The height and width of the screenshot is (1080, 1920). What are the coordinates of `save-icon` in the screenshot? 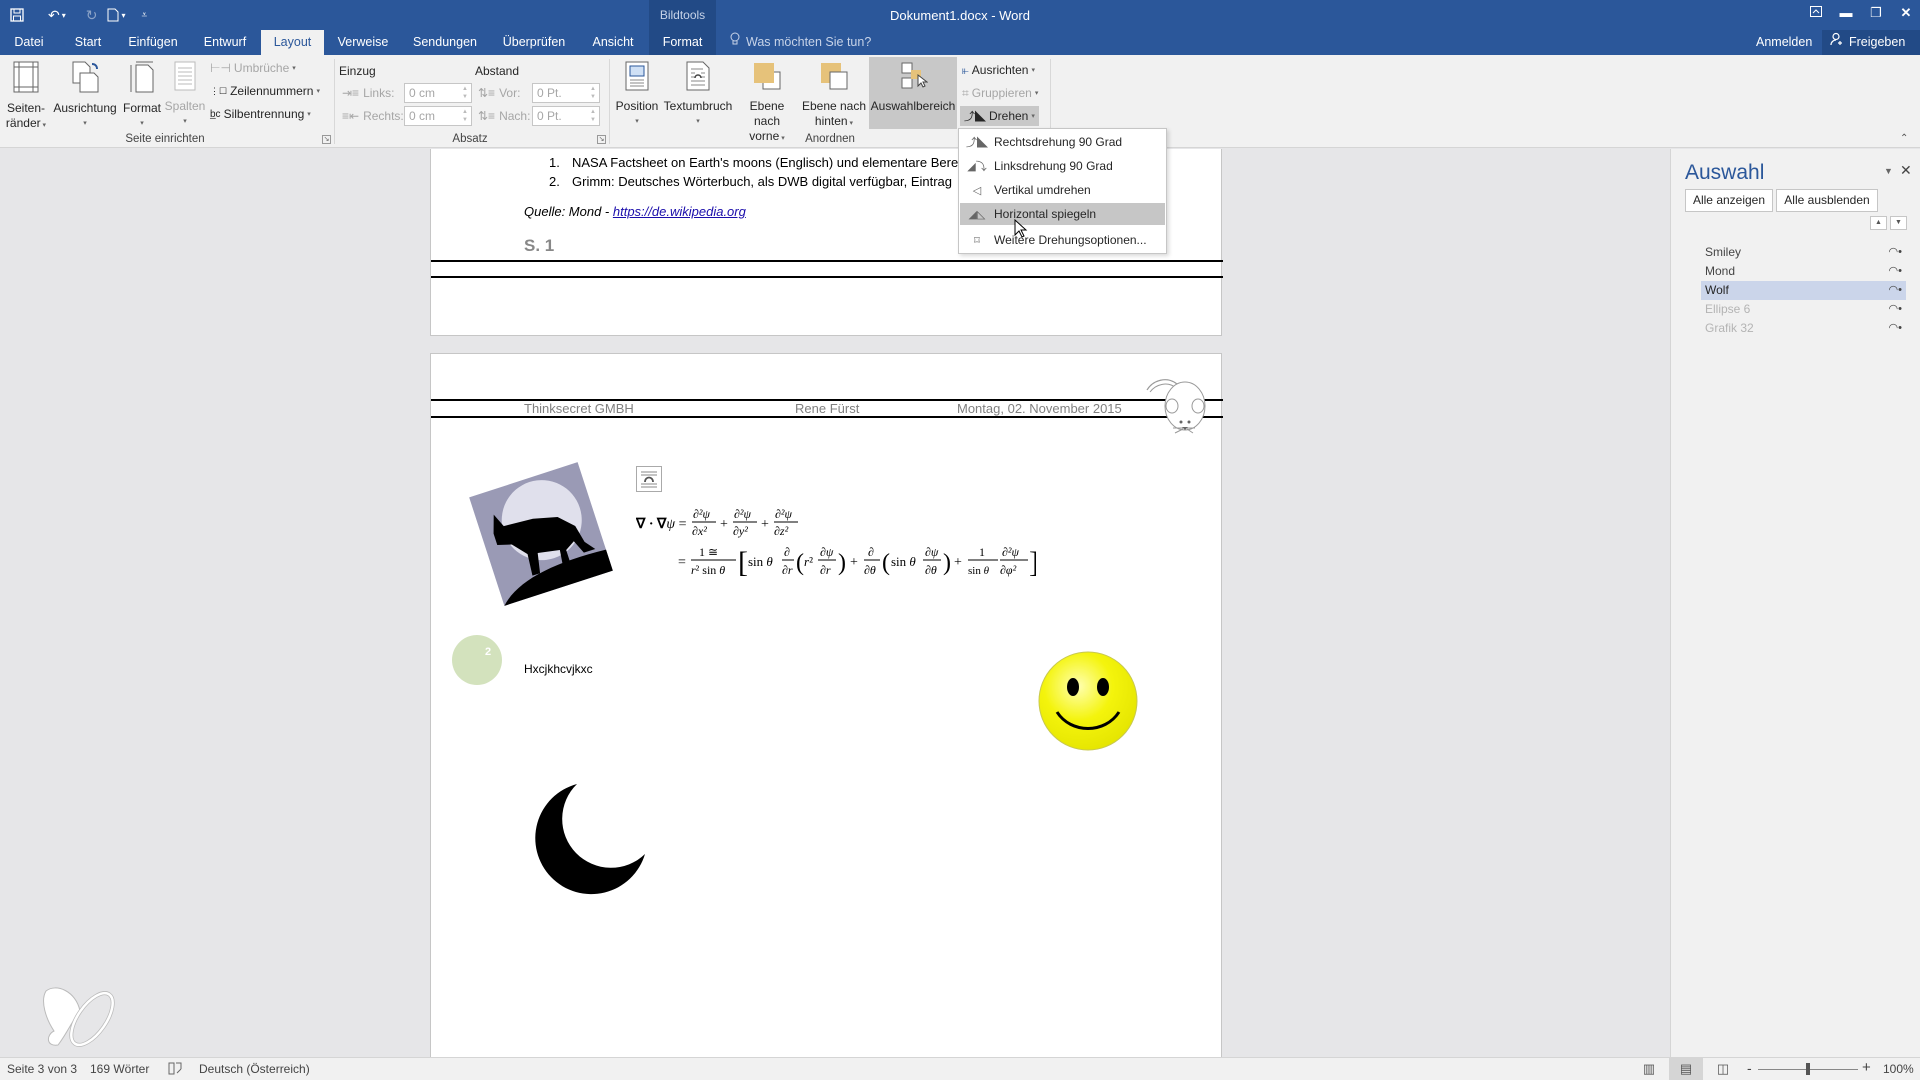 It's located at (17, 15).